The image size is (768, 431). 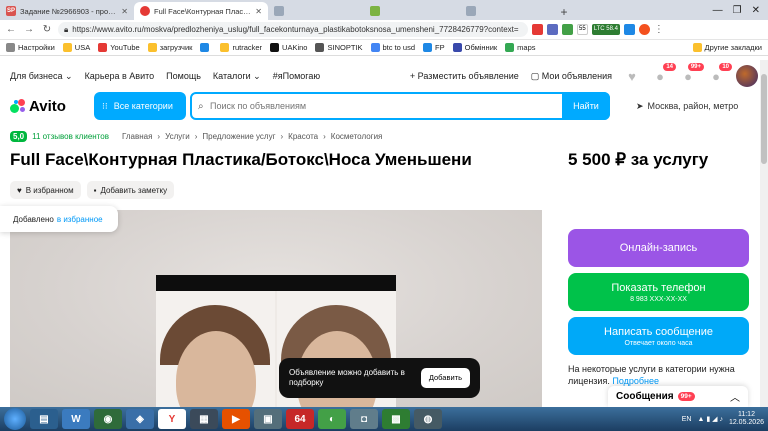 I want to click on messages-icon: ● 99+, so click(x=692, y=73).